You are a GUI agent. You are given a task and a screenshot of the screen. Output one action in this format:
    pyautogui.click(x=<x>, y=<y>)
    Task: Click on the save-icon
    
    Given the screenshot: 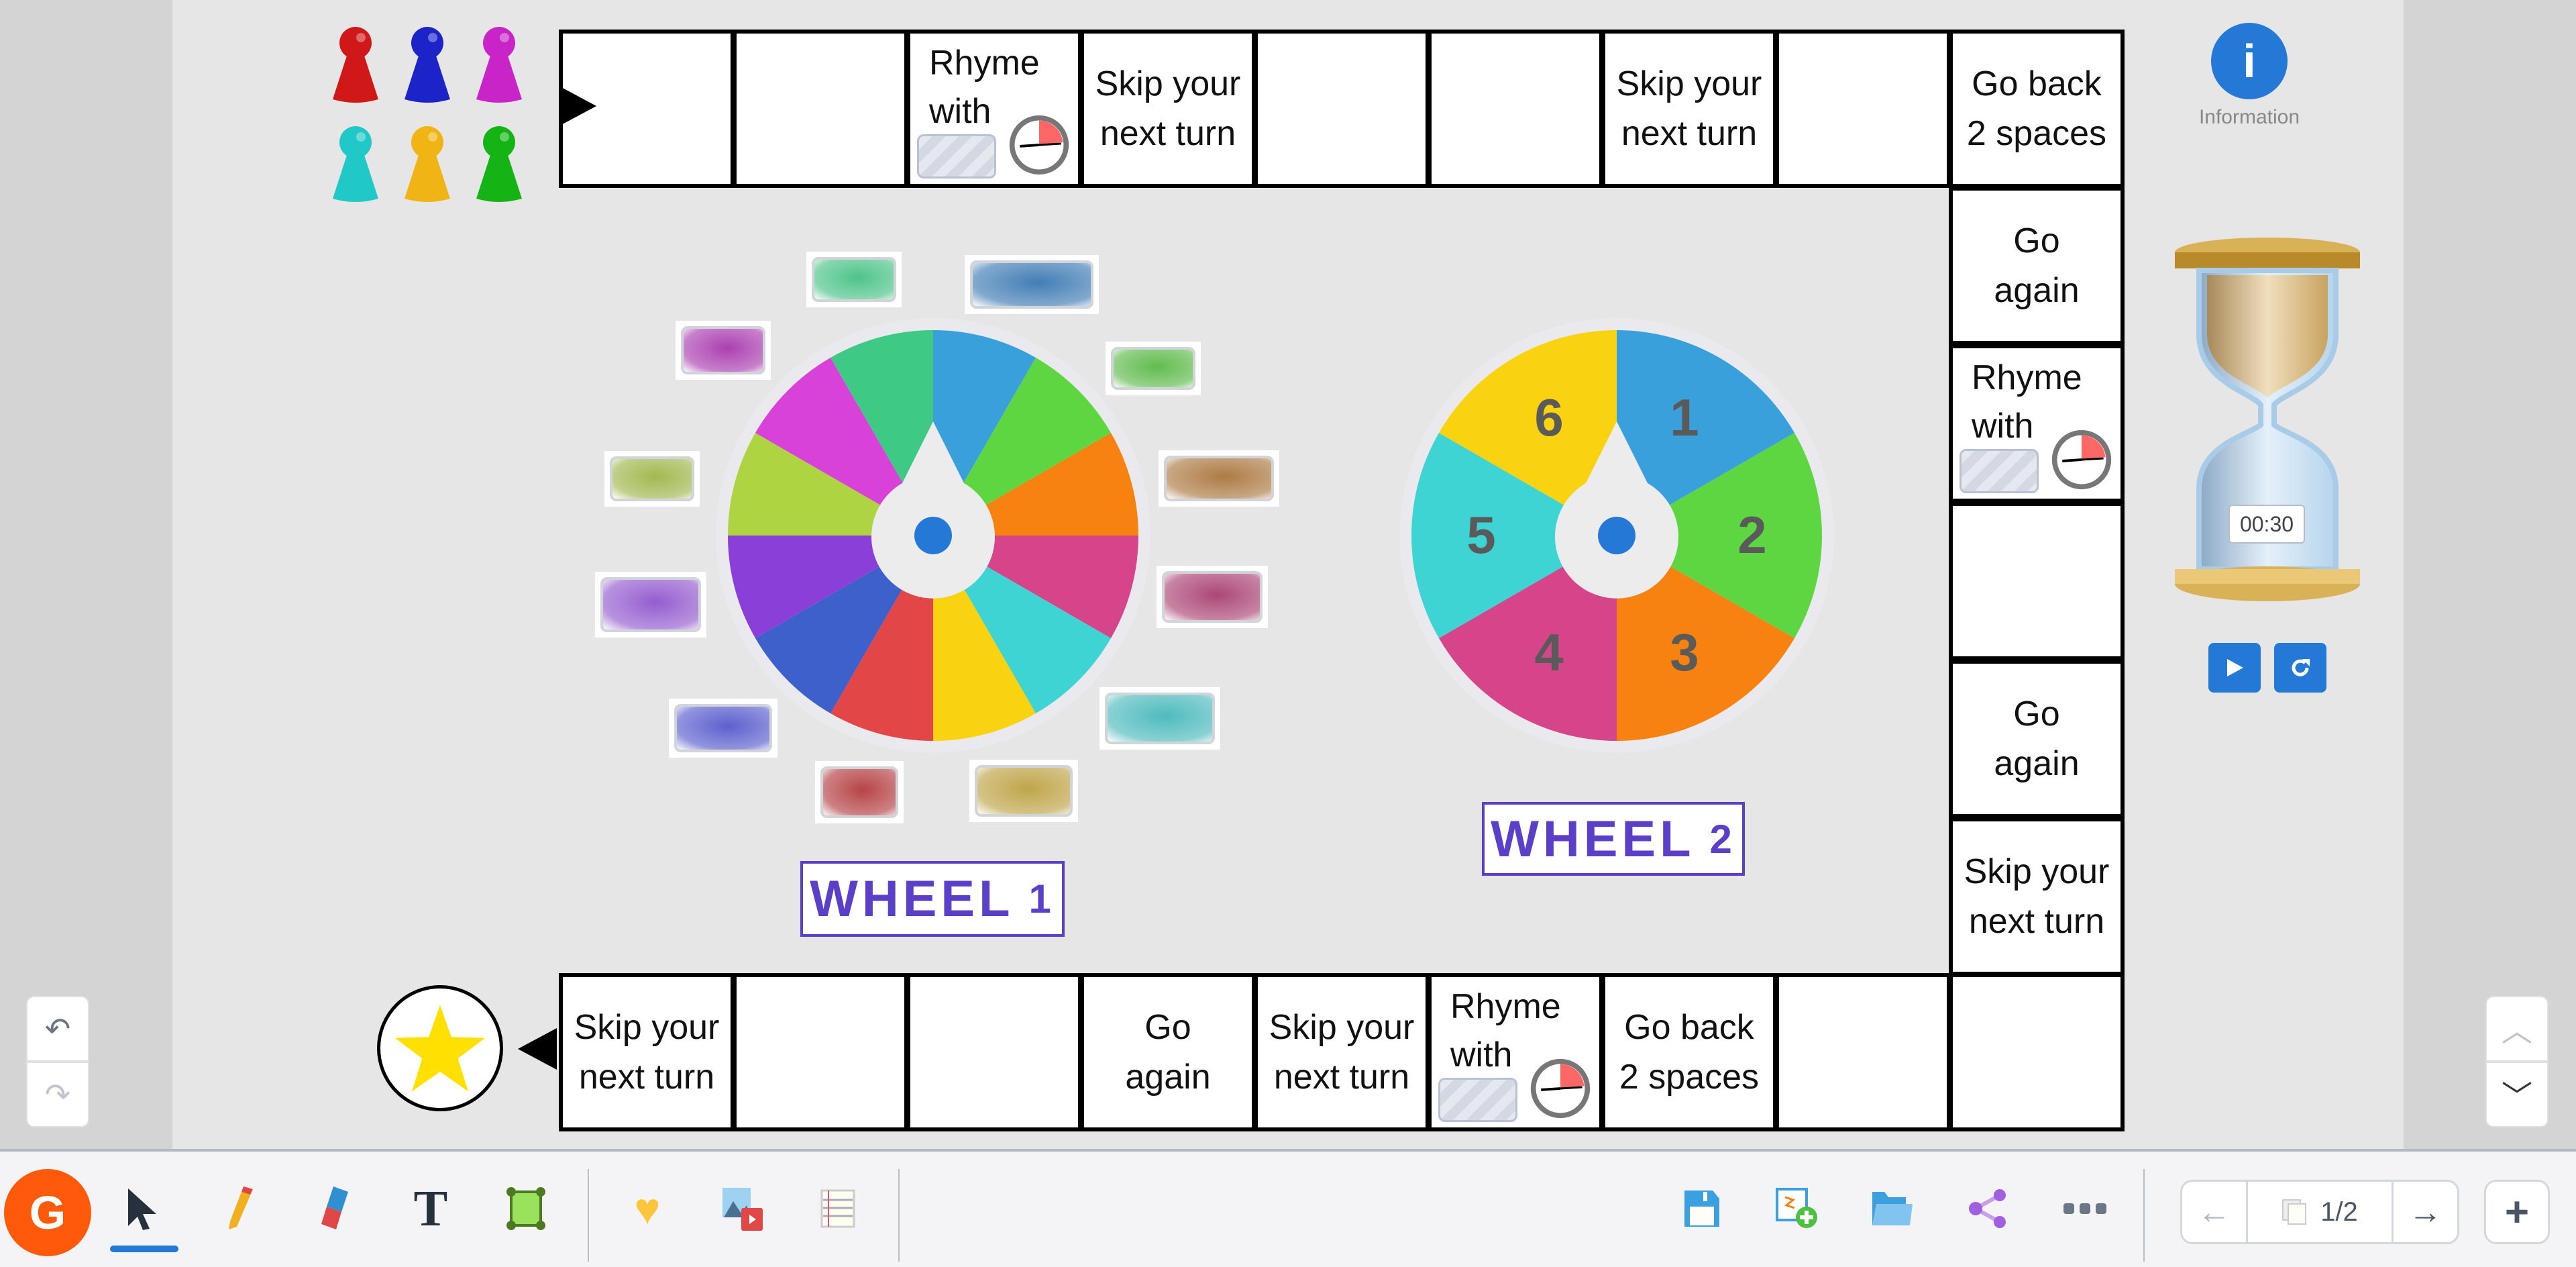 What is the action you would take?
    pyautogui.click(x=1701, y=1208)
    